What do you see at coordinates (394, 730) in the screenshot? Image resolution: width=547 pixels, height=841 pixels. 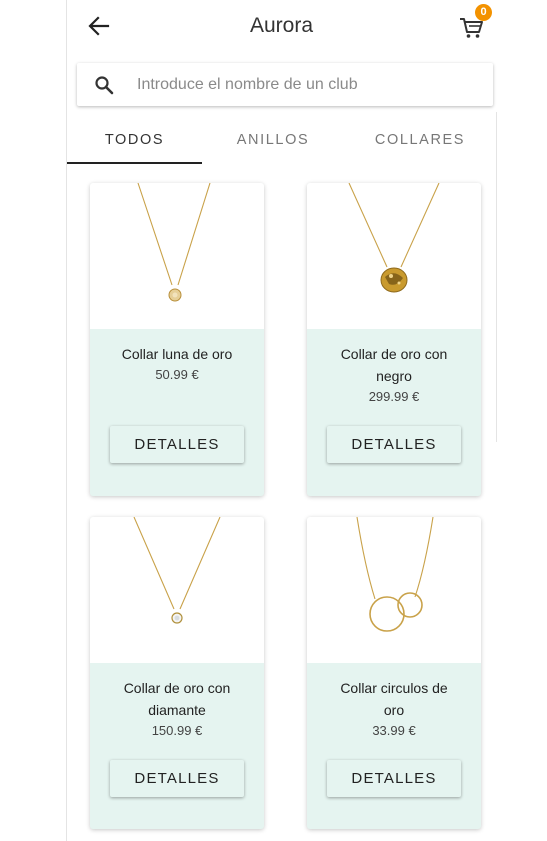 I see `product-price: 33.99 €` at bounding box center [394, 730].